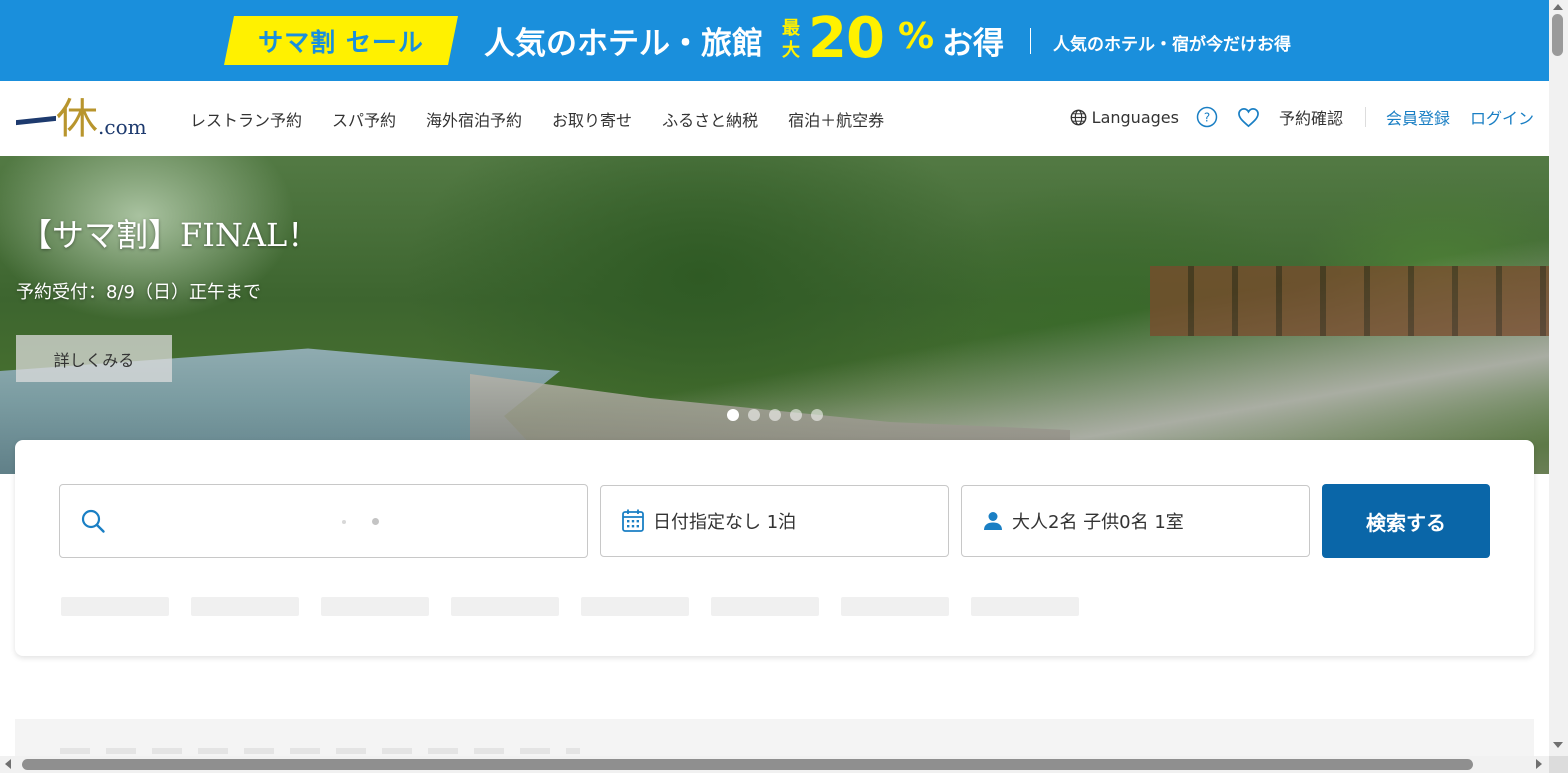 This screenshot has height=773, width=1568. I want to click on globe-icon, so click(1078, 117).